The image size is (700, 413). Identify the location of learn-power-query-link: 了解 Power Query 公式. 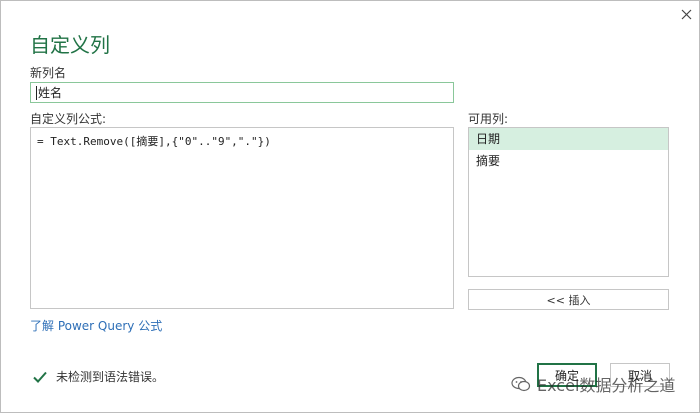
(96, 325).